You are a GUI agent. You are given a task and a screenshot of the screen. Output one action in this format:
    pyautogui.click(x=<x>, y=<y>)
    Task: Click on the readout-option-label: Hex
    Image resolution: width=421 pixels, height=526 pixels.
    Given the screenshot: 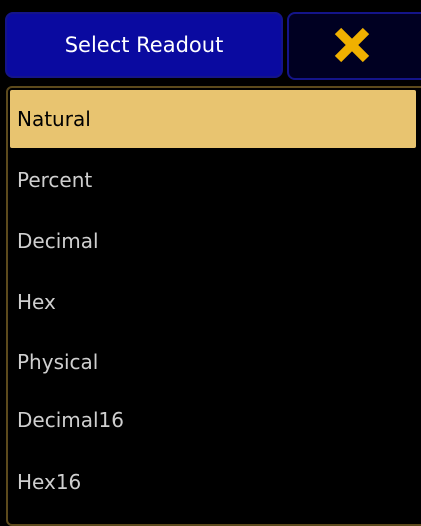 What is the action you would take?
    pyautogui.click(x=36, y=302)
    